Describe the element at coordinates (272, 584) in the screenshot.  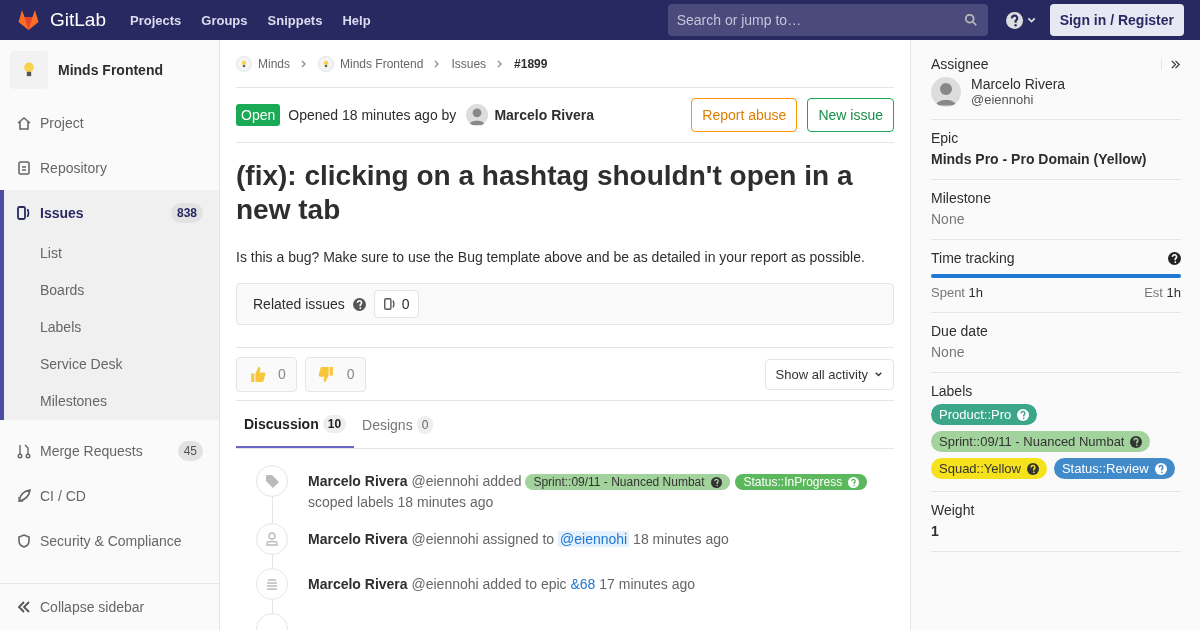
I see `stack-icon` at that location.